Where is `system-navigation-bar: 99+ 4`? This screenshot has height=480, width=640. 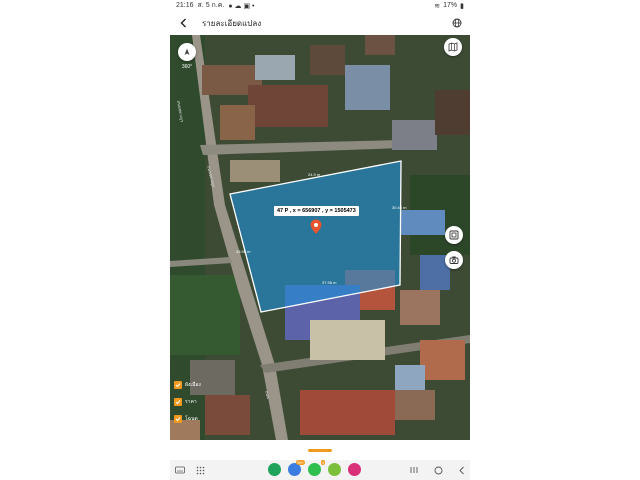 system-navigation-bar: 99+ 4 is located at coordinates (320, 470).